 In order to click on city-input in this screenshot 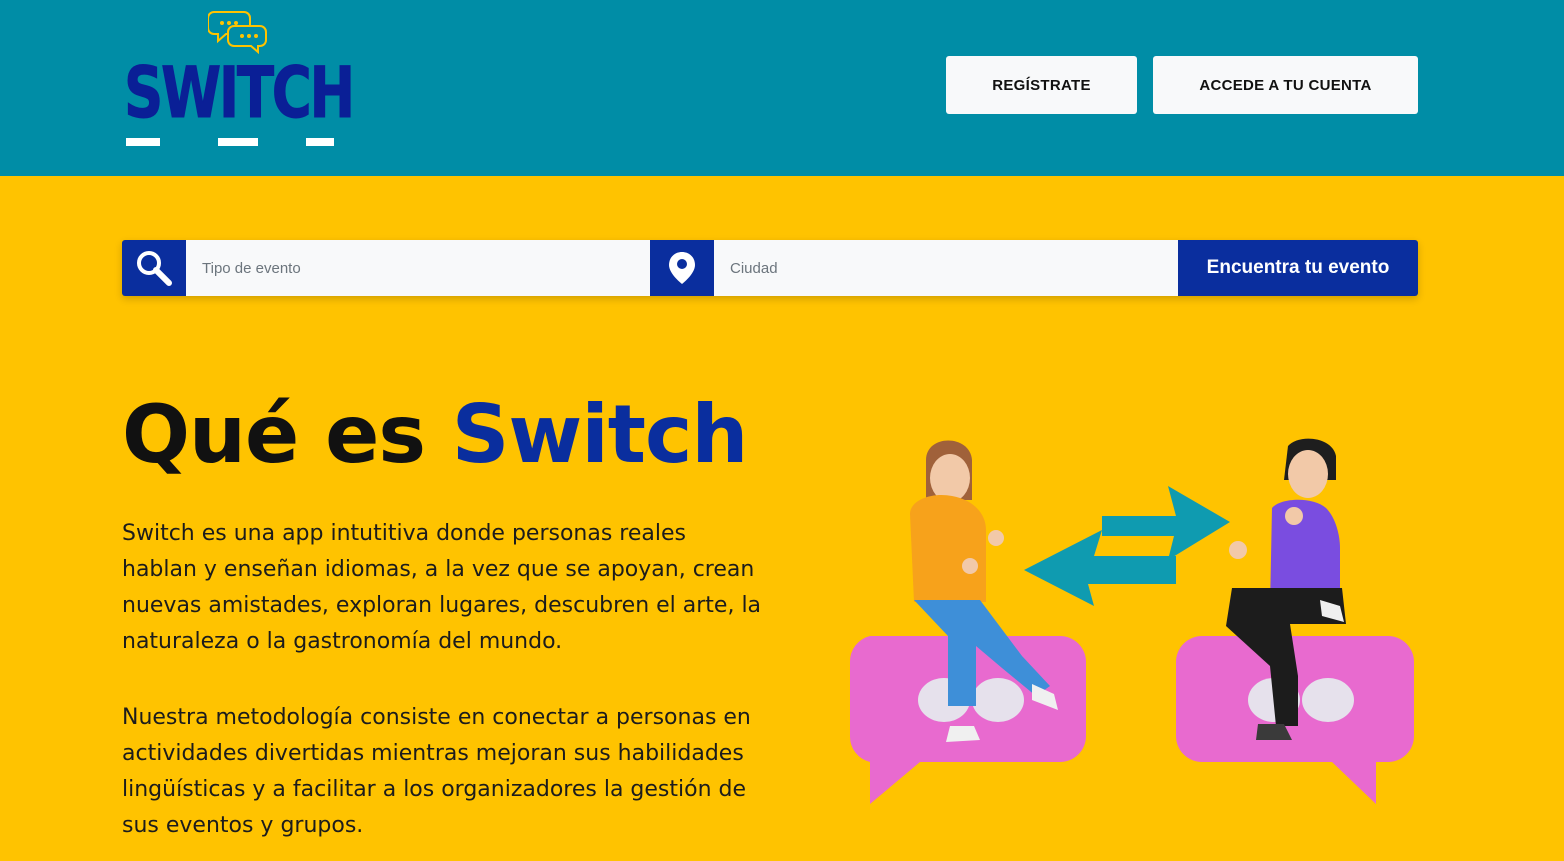, I will do `click(946, 268)`.